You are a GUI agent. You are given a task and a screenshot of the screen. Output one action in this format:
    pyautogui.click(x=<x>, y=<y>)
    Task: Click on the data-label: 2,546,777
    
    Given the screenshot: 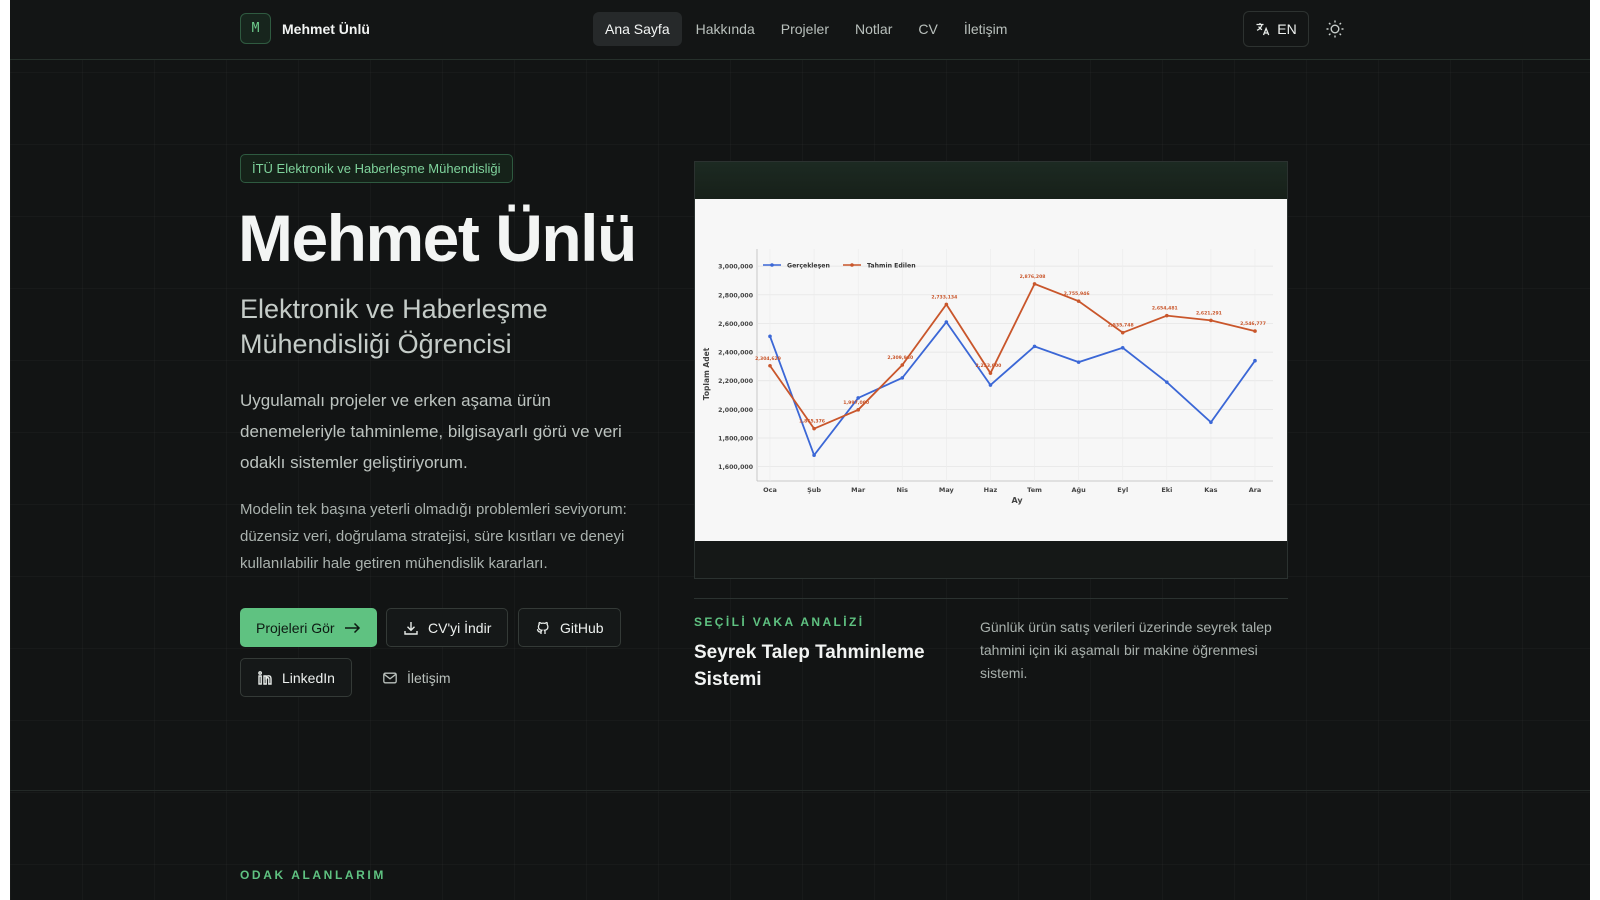 What is the action you would take?
    pyautogui.click(x=1253, y=324)
    